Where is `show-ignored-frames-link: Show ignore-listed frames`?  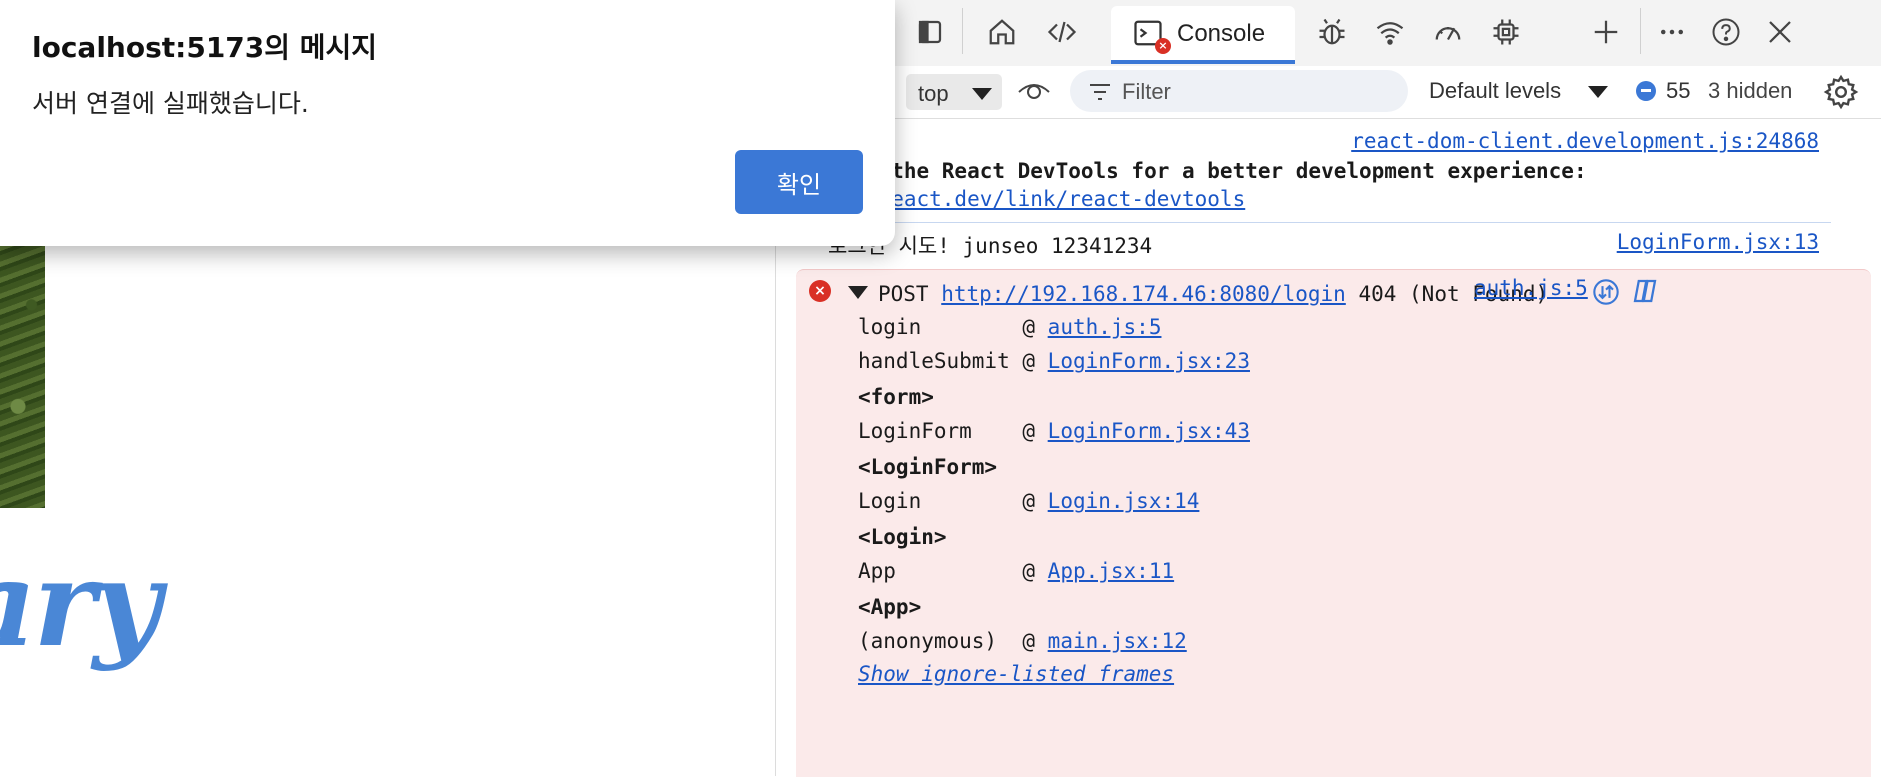
show-ignored-frames-link: Show ignore-listed frames is located at coordinates (1016, 674).